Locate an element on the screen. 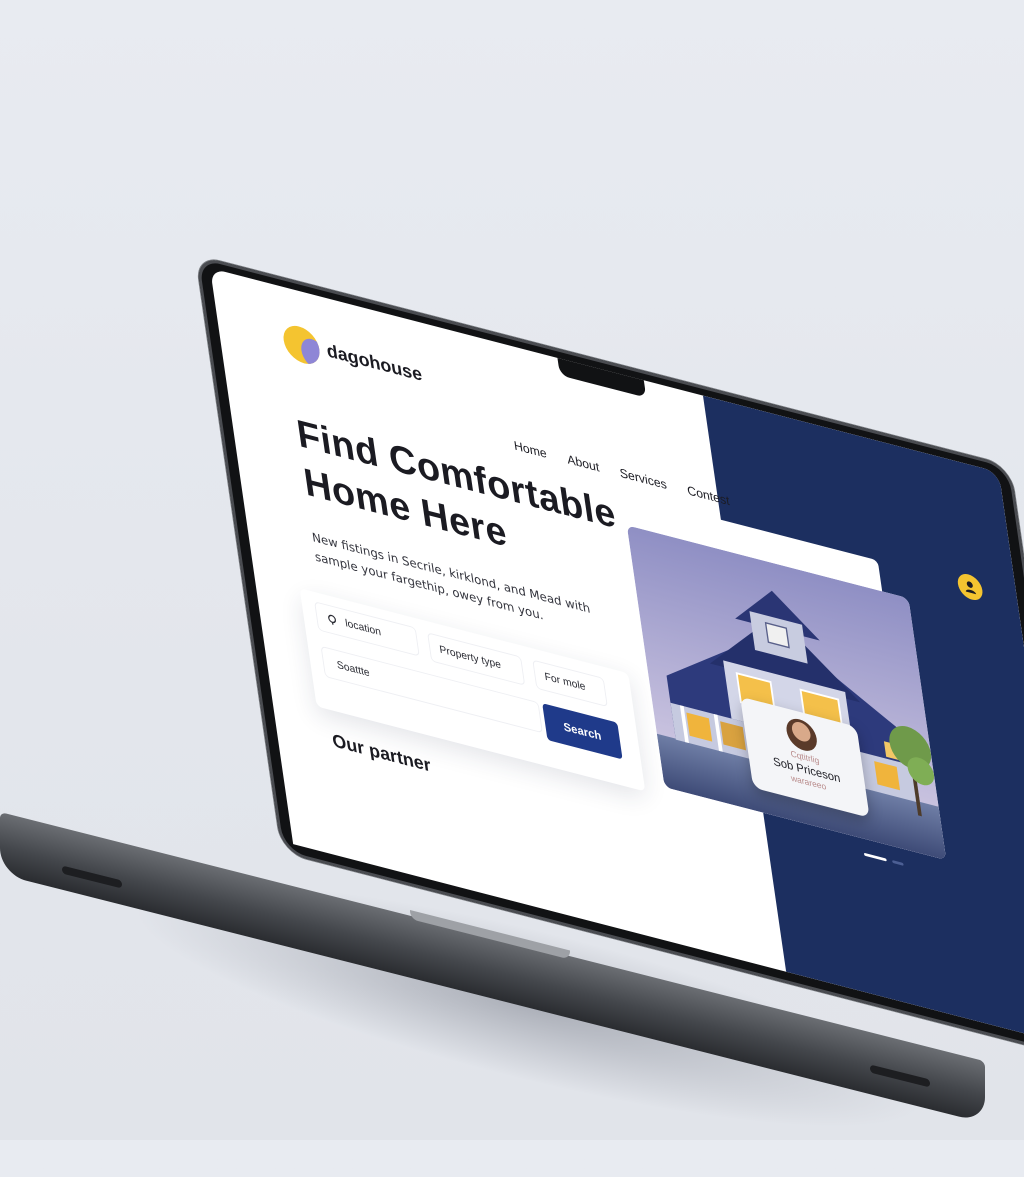  sale-type-filter: For mole is located at coordinates (570, 684).